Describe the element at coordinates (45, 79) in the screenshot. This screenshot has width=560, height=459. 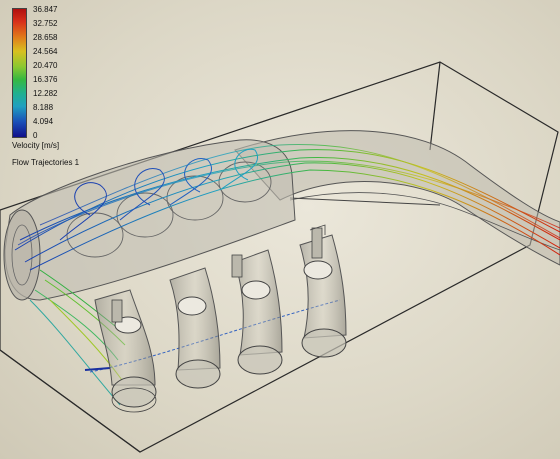
I see `legend-tick: 16.376` at that location.